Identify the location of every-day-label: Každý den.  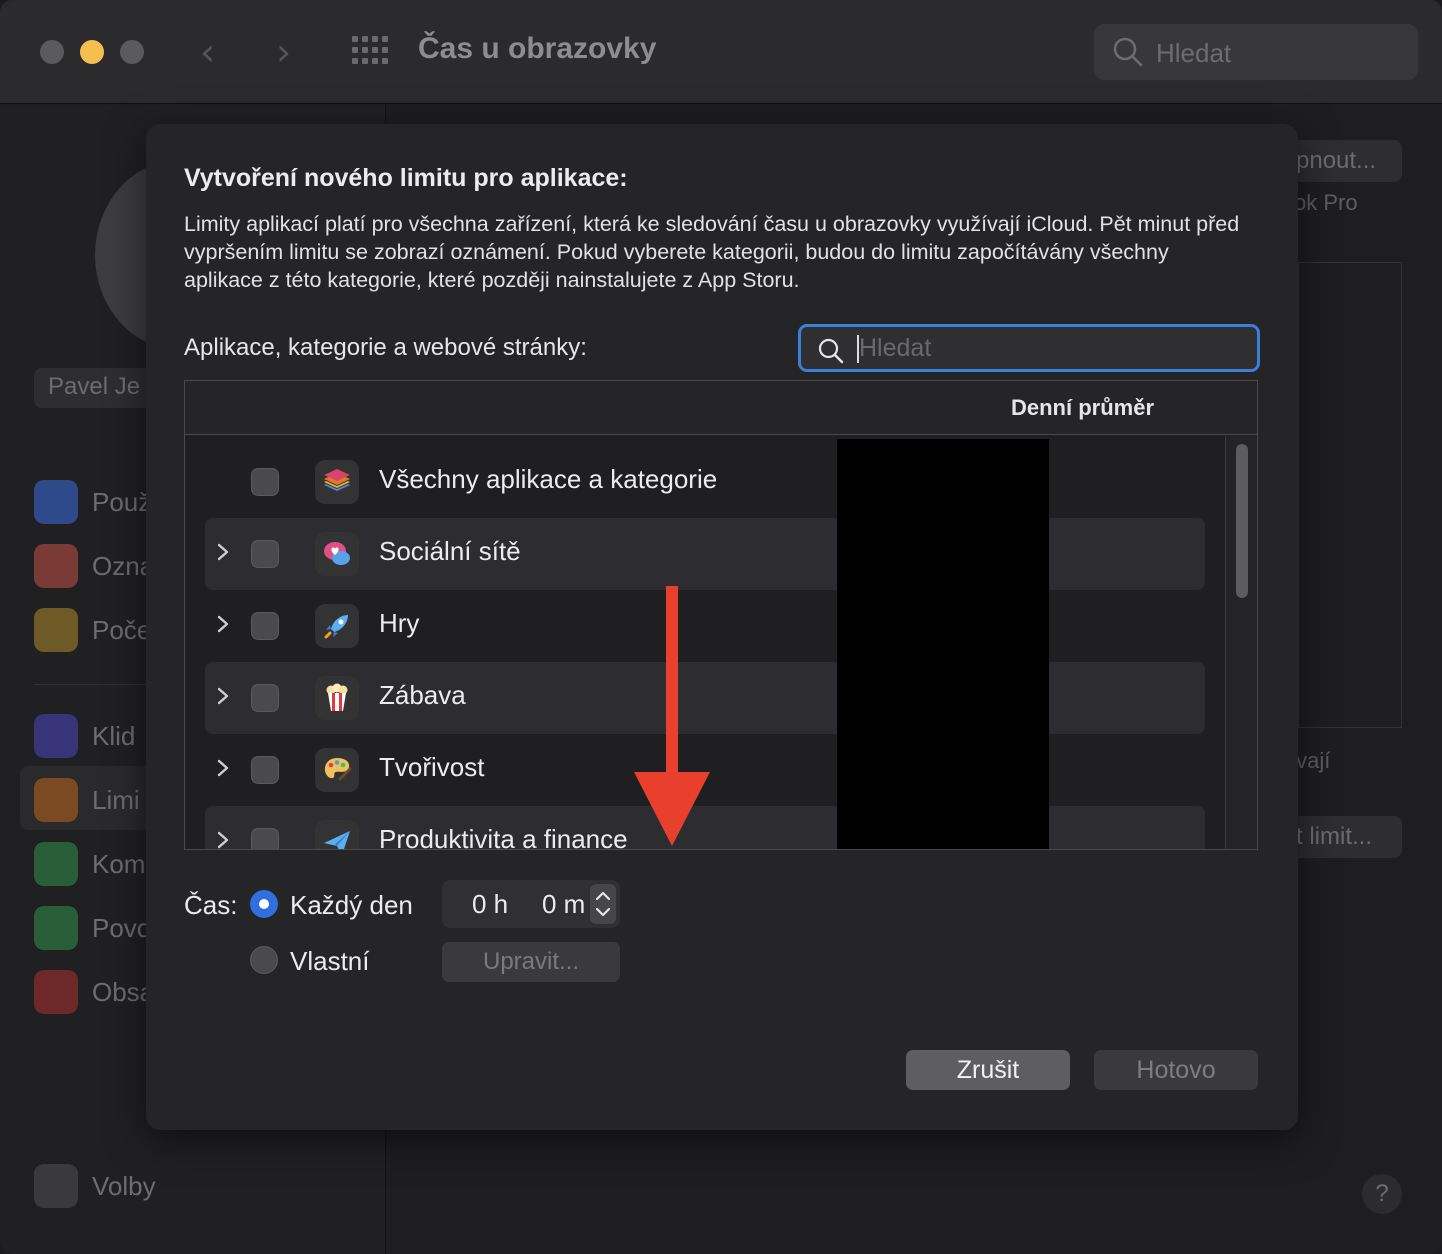
(351, 905).